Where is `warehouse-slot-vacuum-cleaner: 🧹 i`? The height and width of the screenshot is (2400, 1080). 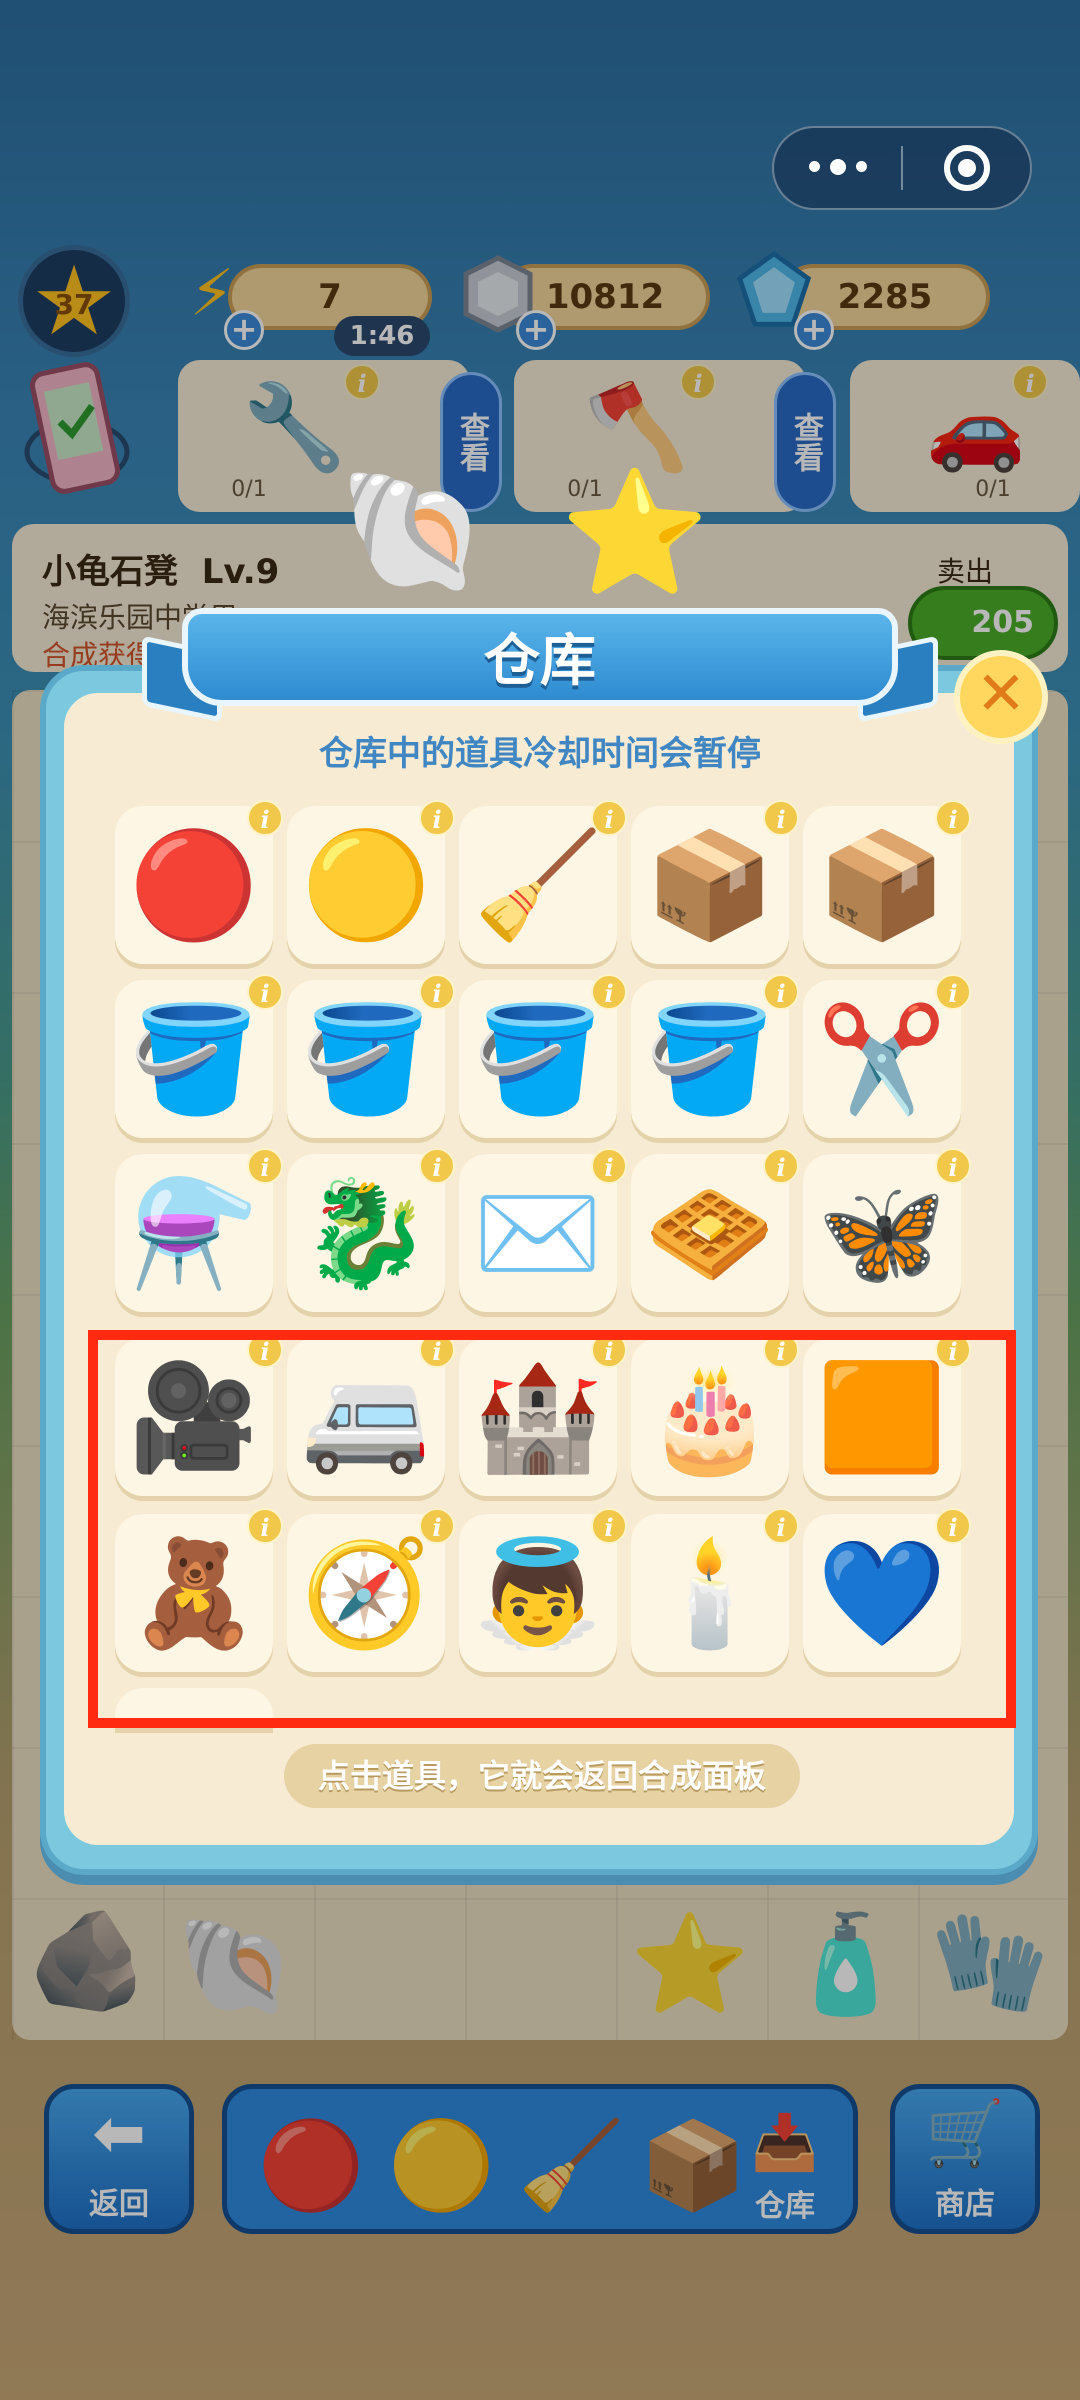 warehouse-slot-vacuum-cleaner: 🧹 i is located at coordinates (543, 882).